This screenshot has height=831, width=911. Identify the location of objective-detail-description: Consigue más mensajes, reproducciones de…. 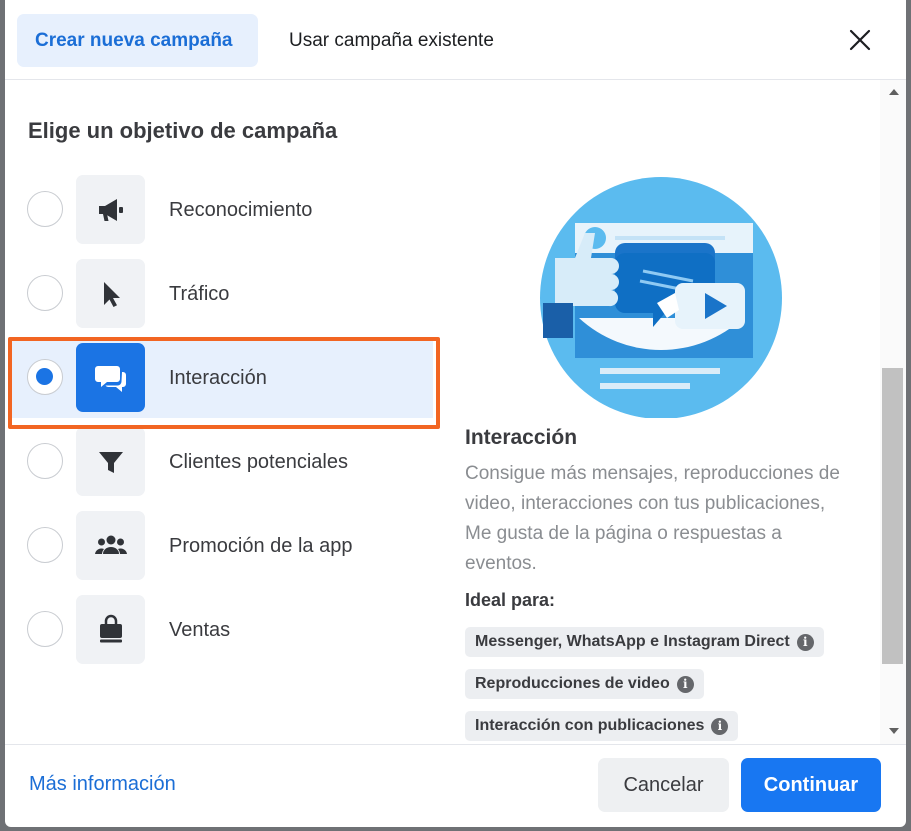
(652, 518).